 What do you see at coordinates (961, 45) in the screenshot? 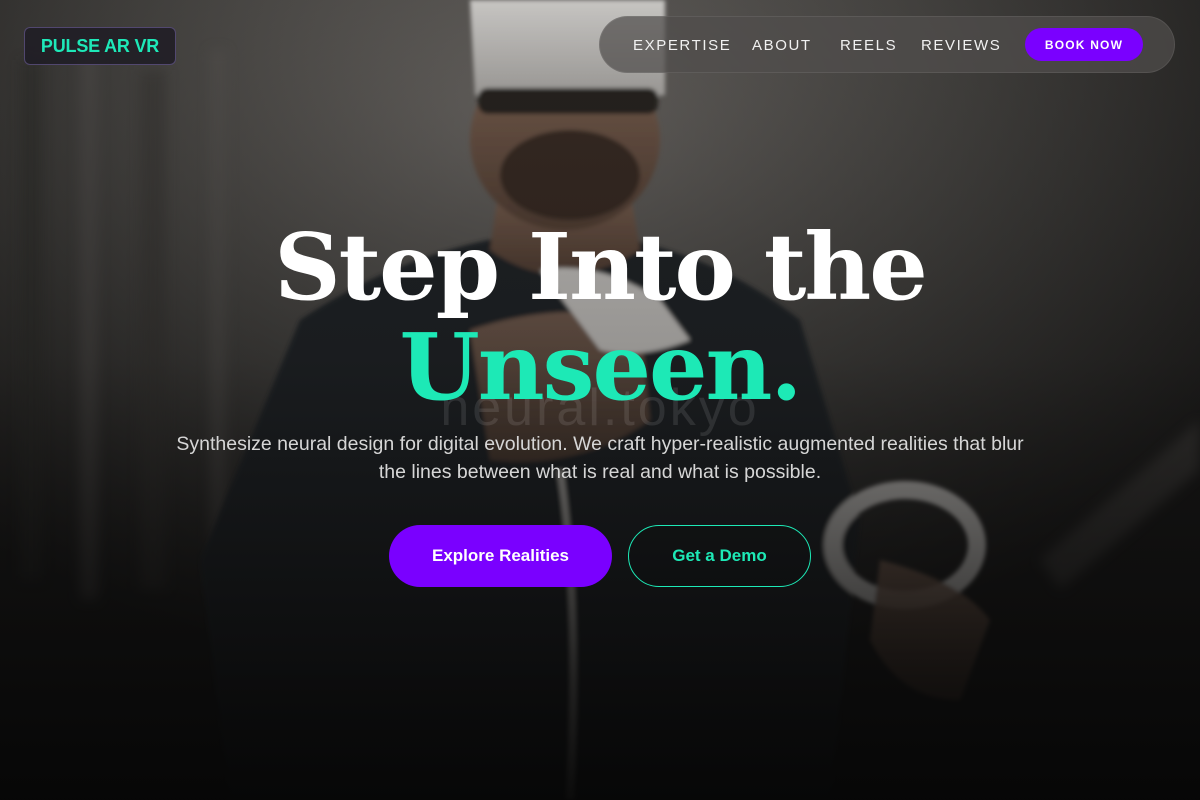
I see `nav-link-reviews: REVIEWS` at bounding box center [961, 45].